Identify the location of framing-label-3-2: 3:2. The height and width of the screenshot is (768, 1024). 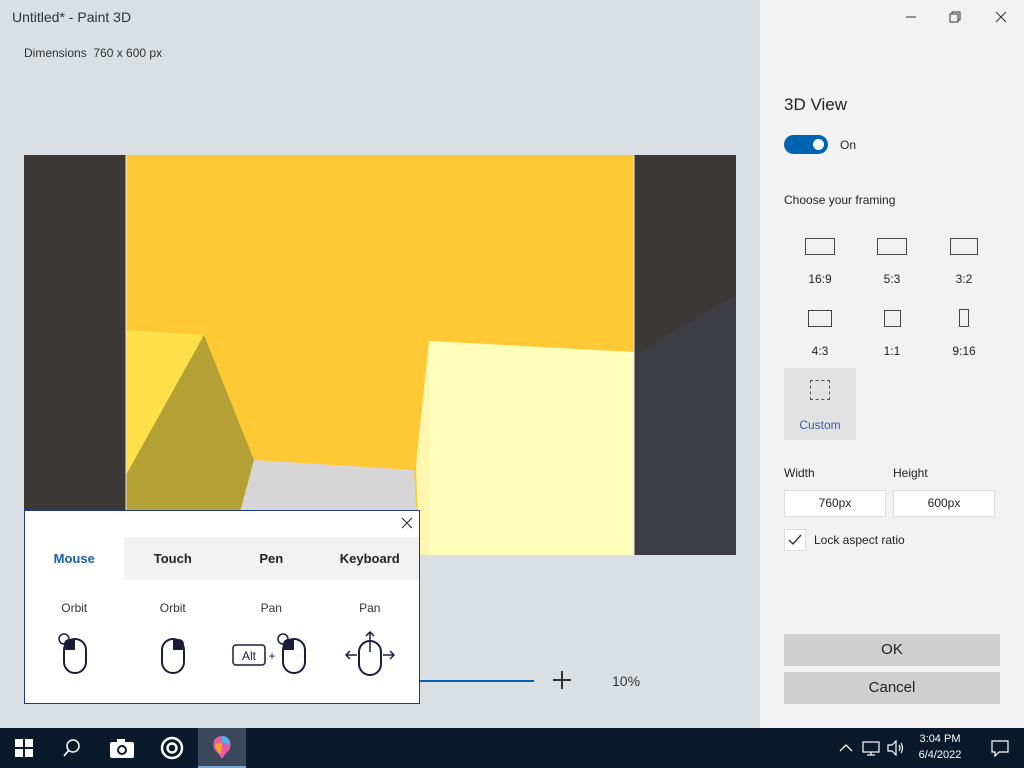
(964, 279).